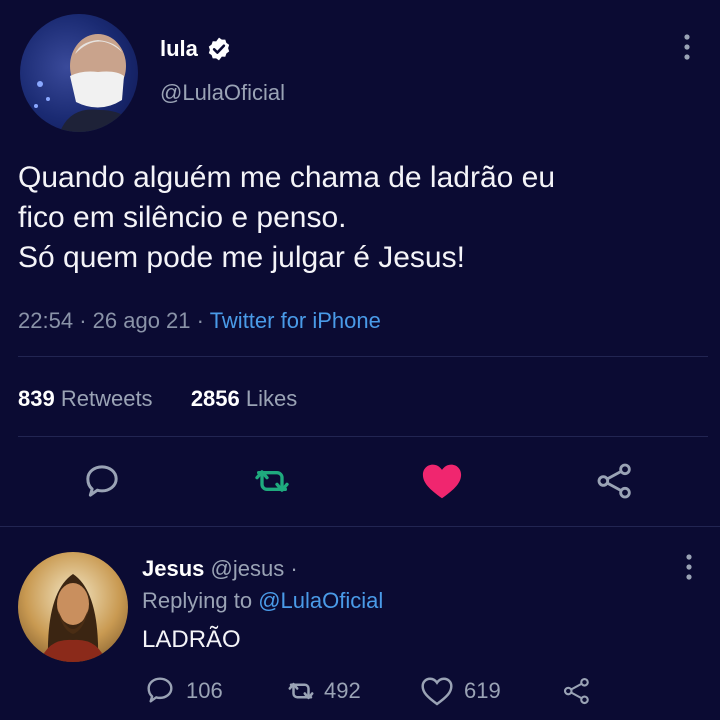 The width and height of the screenshot is (720, 720). Describe the element at coordinates (179, 49) in the screenshot. I see `author-name: lula` at that location.